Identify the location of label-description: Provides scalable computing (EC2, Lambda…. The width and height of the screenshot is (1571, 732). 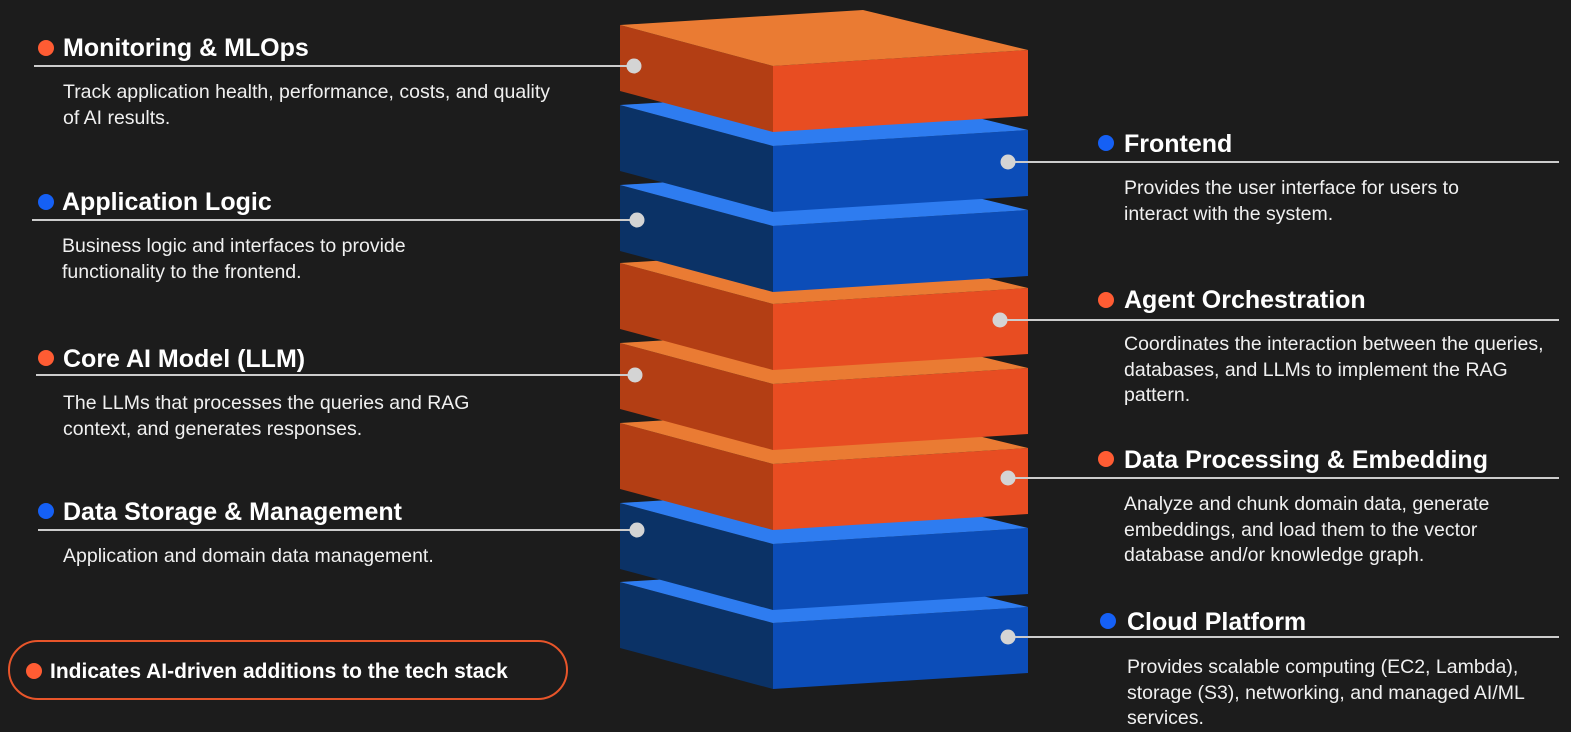
(1326, 692).